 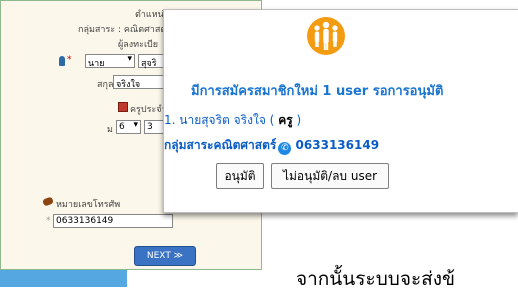 What do you see at coordinates (48, 201) in the screenshot?
I see `phone-icon` at bounding box center [48, 201].